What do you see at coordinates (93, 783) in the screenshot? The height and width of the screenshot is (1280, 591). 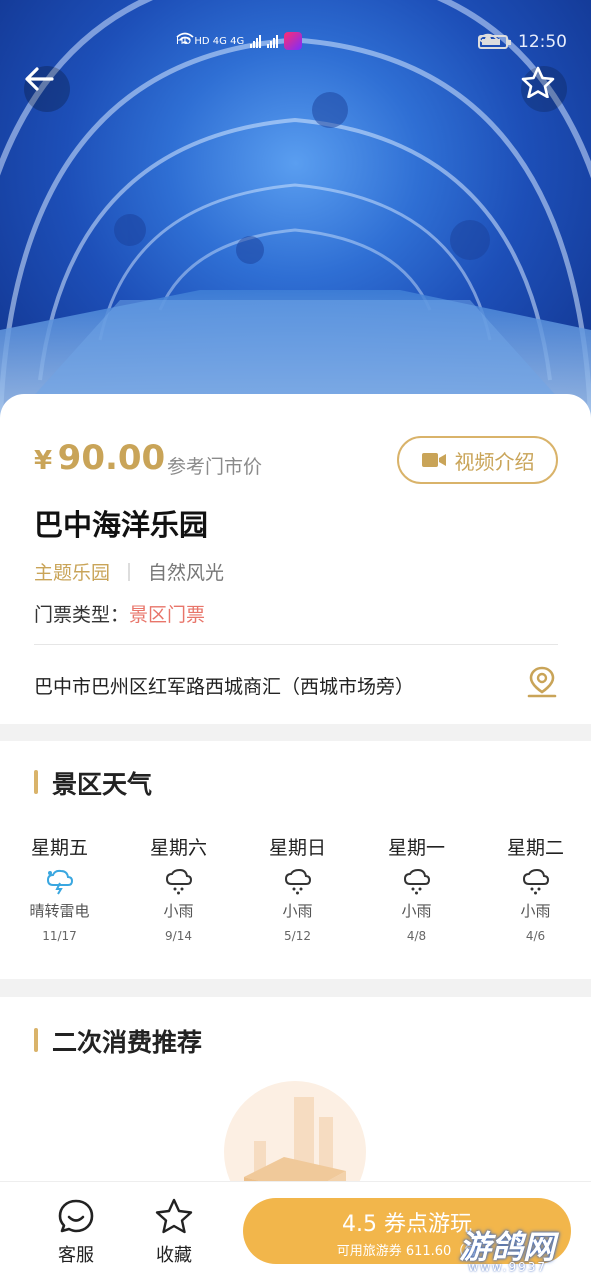 I see `weather-section-title: 景区天气` at bounding box center [93, 783].